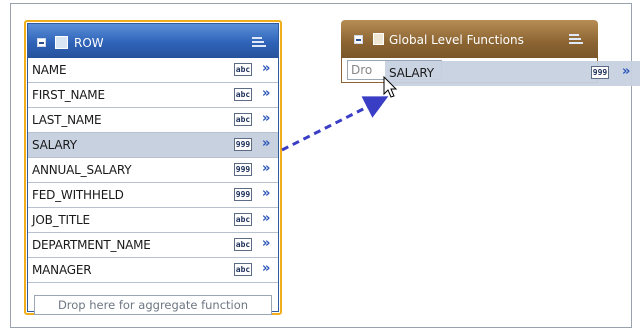 This screenshot has height=335, width=640. What do you see at coordinates (390, 87) in the screenshot?
I see `cursor-icon` at bounding box center [390, 87].